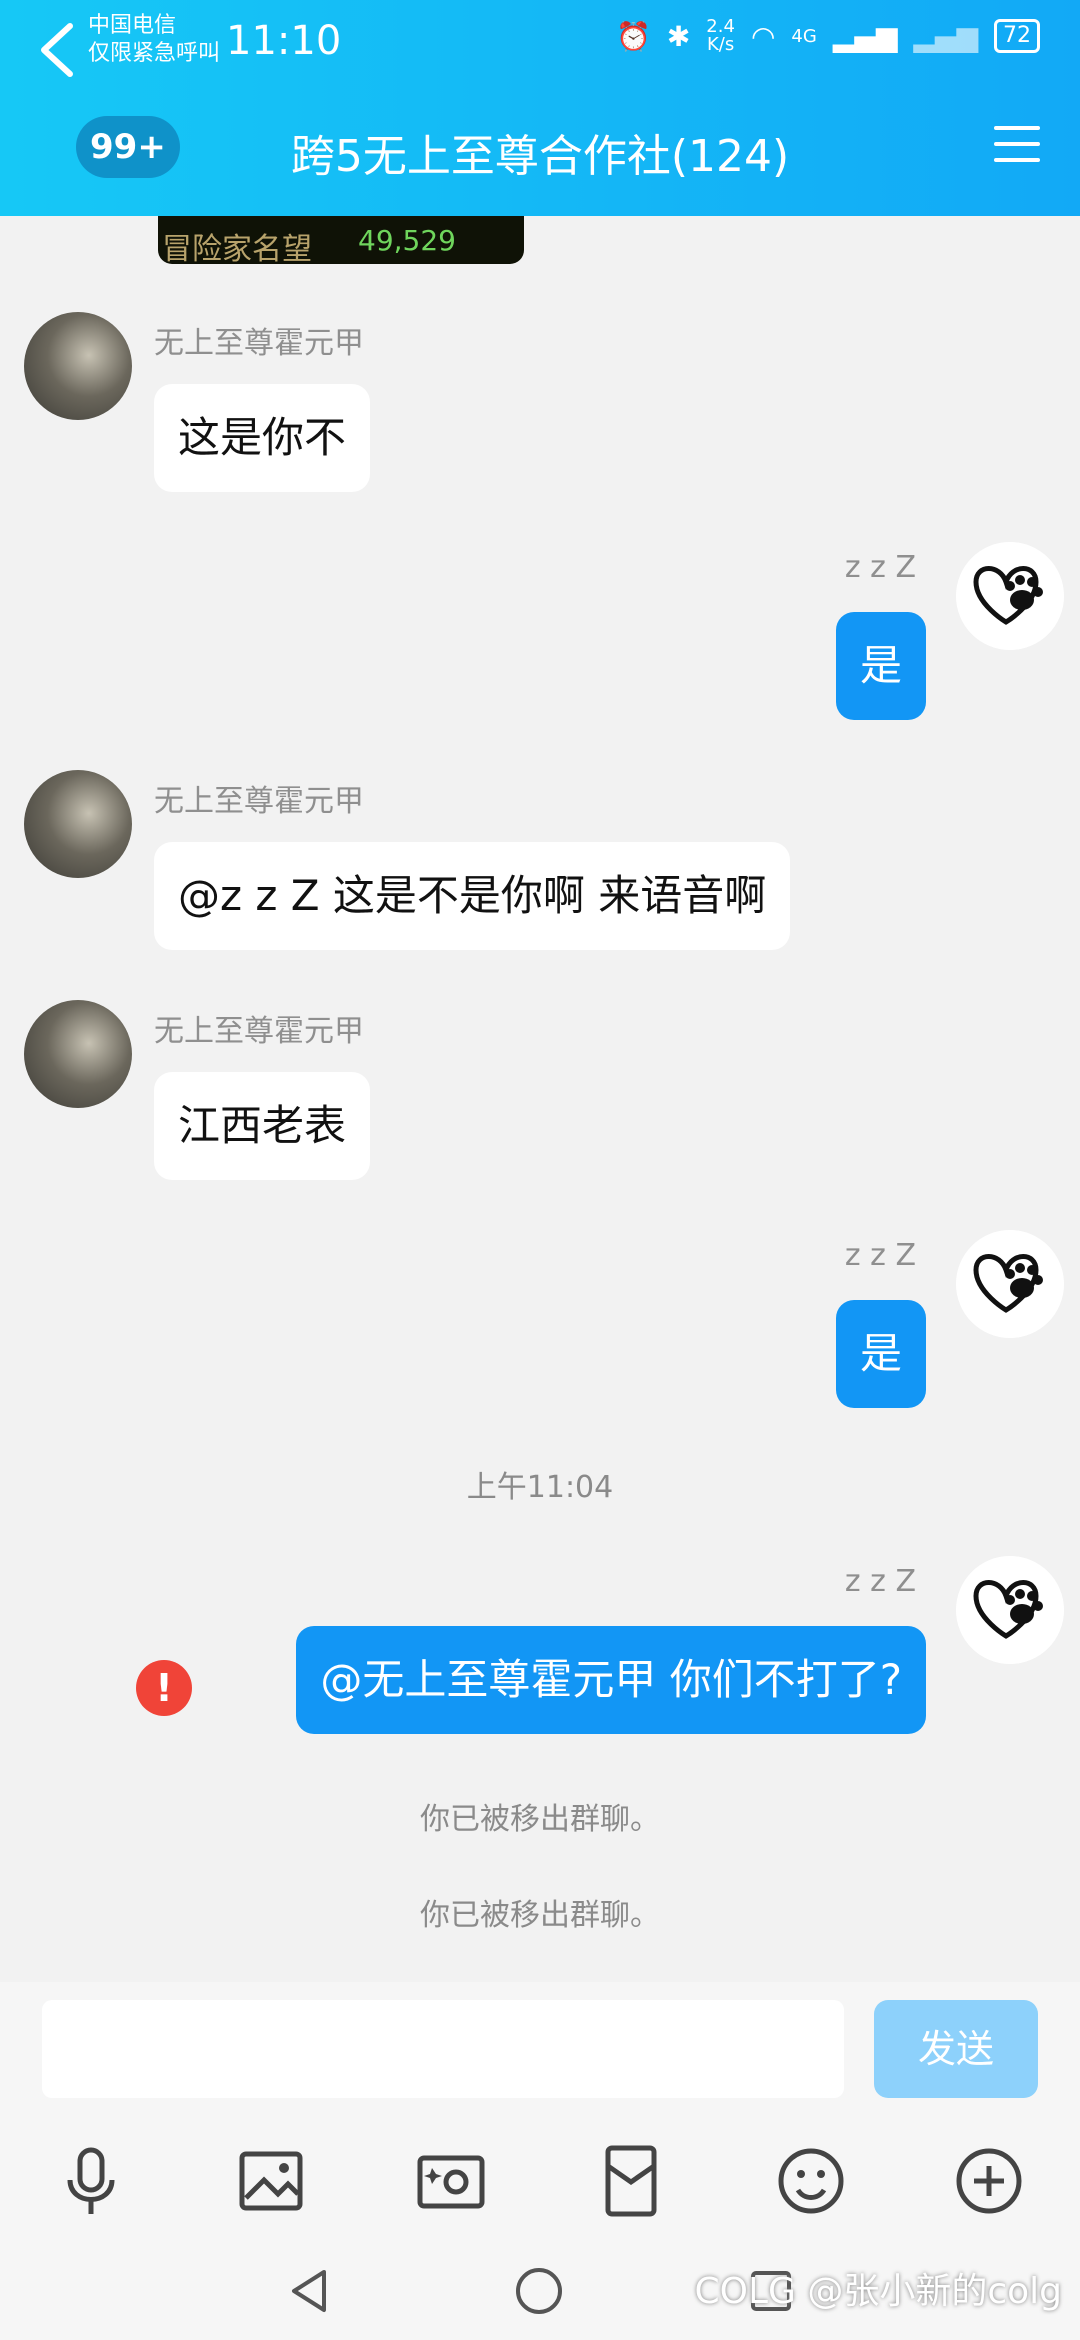  Describe the element at coordinates (631, 2181) in the screenshot. I see `red-packet-icon` at that location.